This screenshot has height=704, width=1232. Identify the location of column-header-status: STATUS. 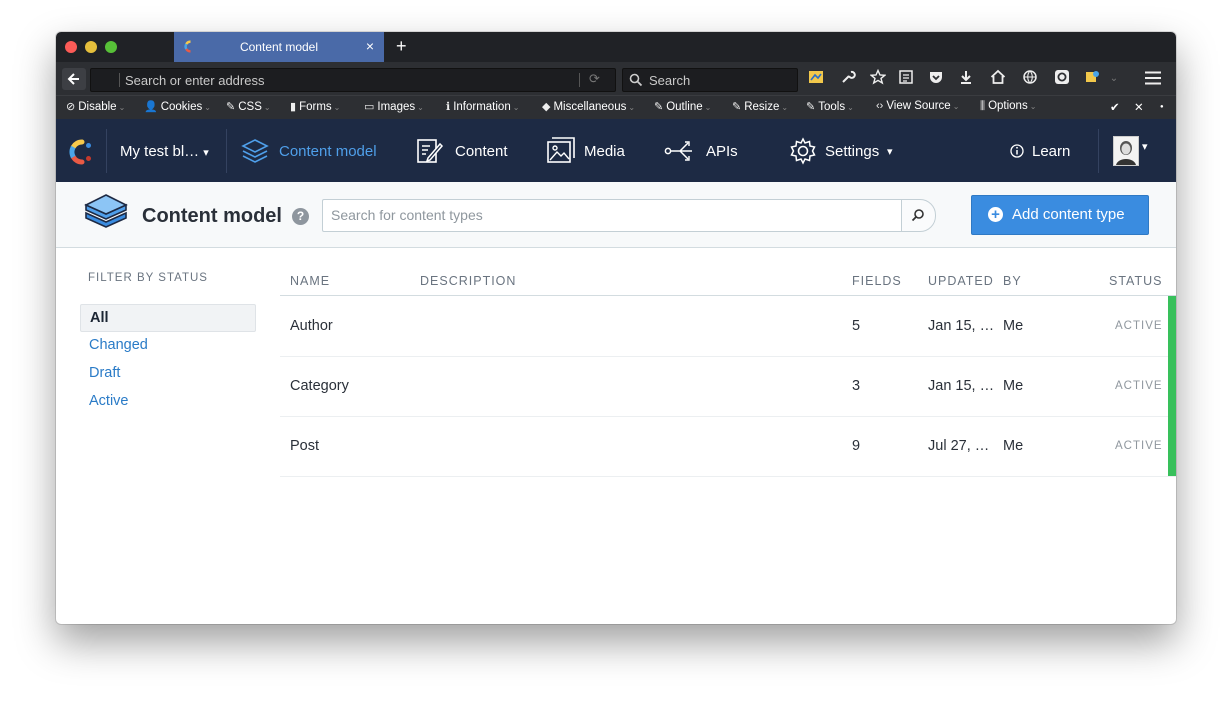
(1135, 281).